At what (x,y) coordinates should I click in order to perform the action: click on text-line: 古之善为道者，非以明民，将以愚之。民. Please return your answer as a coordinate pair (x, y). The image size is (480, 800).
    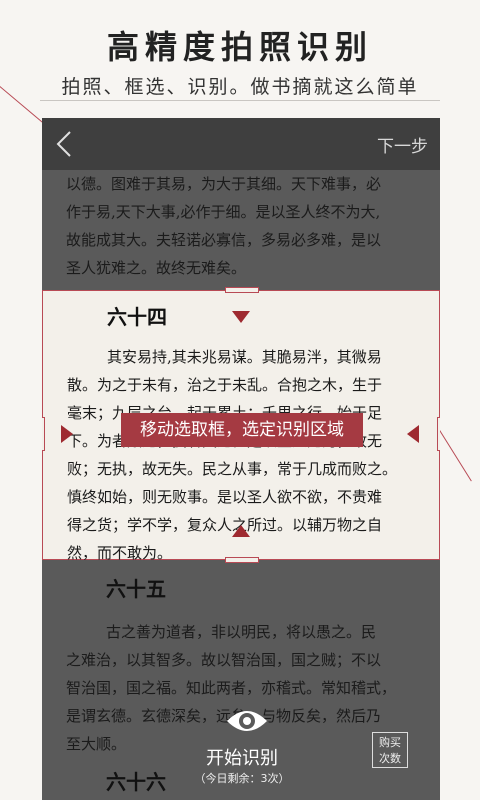
    Looking at the image, I should click on (241, 632).